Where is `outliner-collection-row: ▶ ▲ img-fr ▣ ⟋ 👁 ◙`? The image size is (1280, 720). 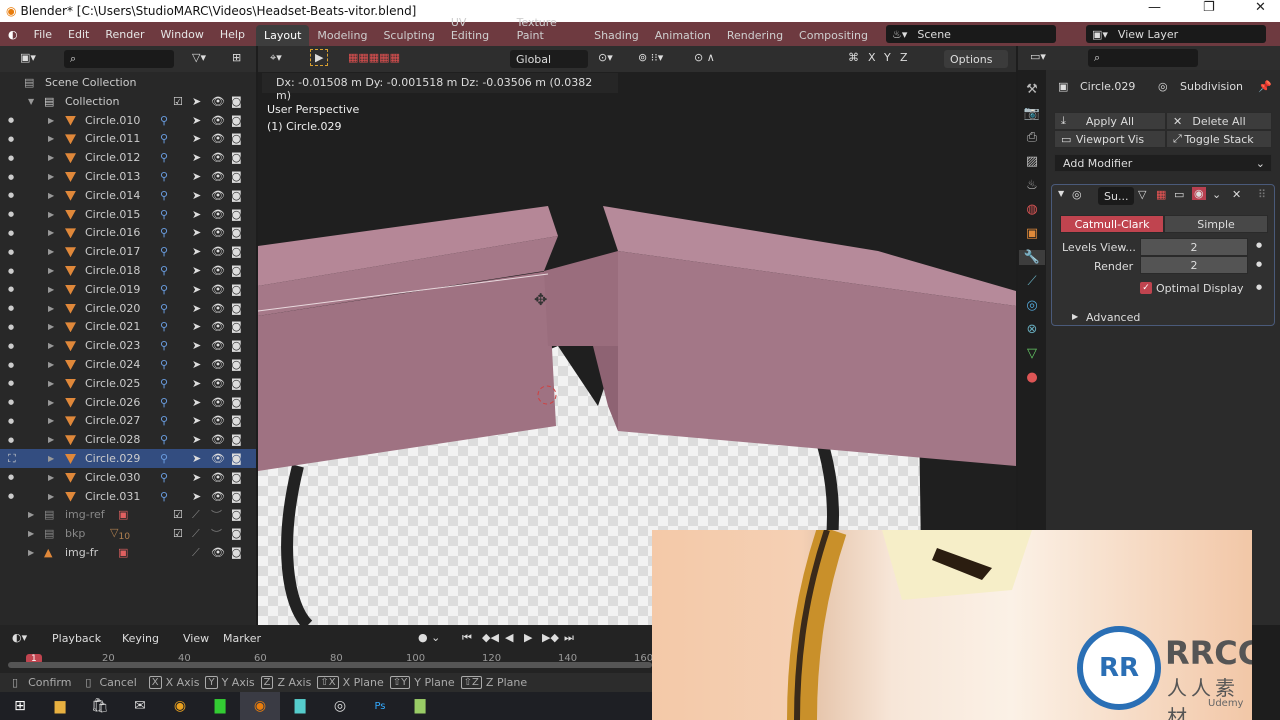 outliner-collection-row: ▶ ▲ img-fr ▣ ⟋ 👁 ◙ is located at coordinates (128, 552).